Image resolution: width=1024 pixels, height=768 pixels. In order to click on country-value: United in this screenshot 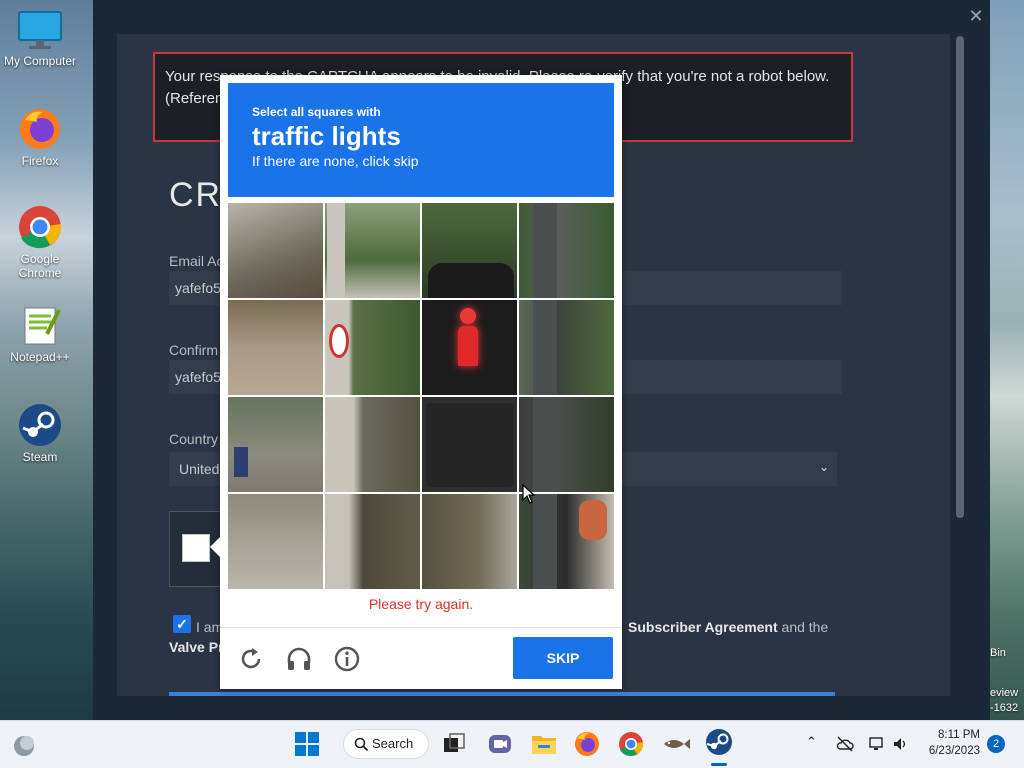, I will do `click(199, 469)`.